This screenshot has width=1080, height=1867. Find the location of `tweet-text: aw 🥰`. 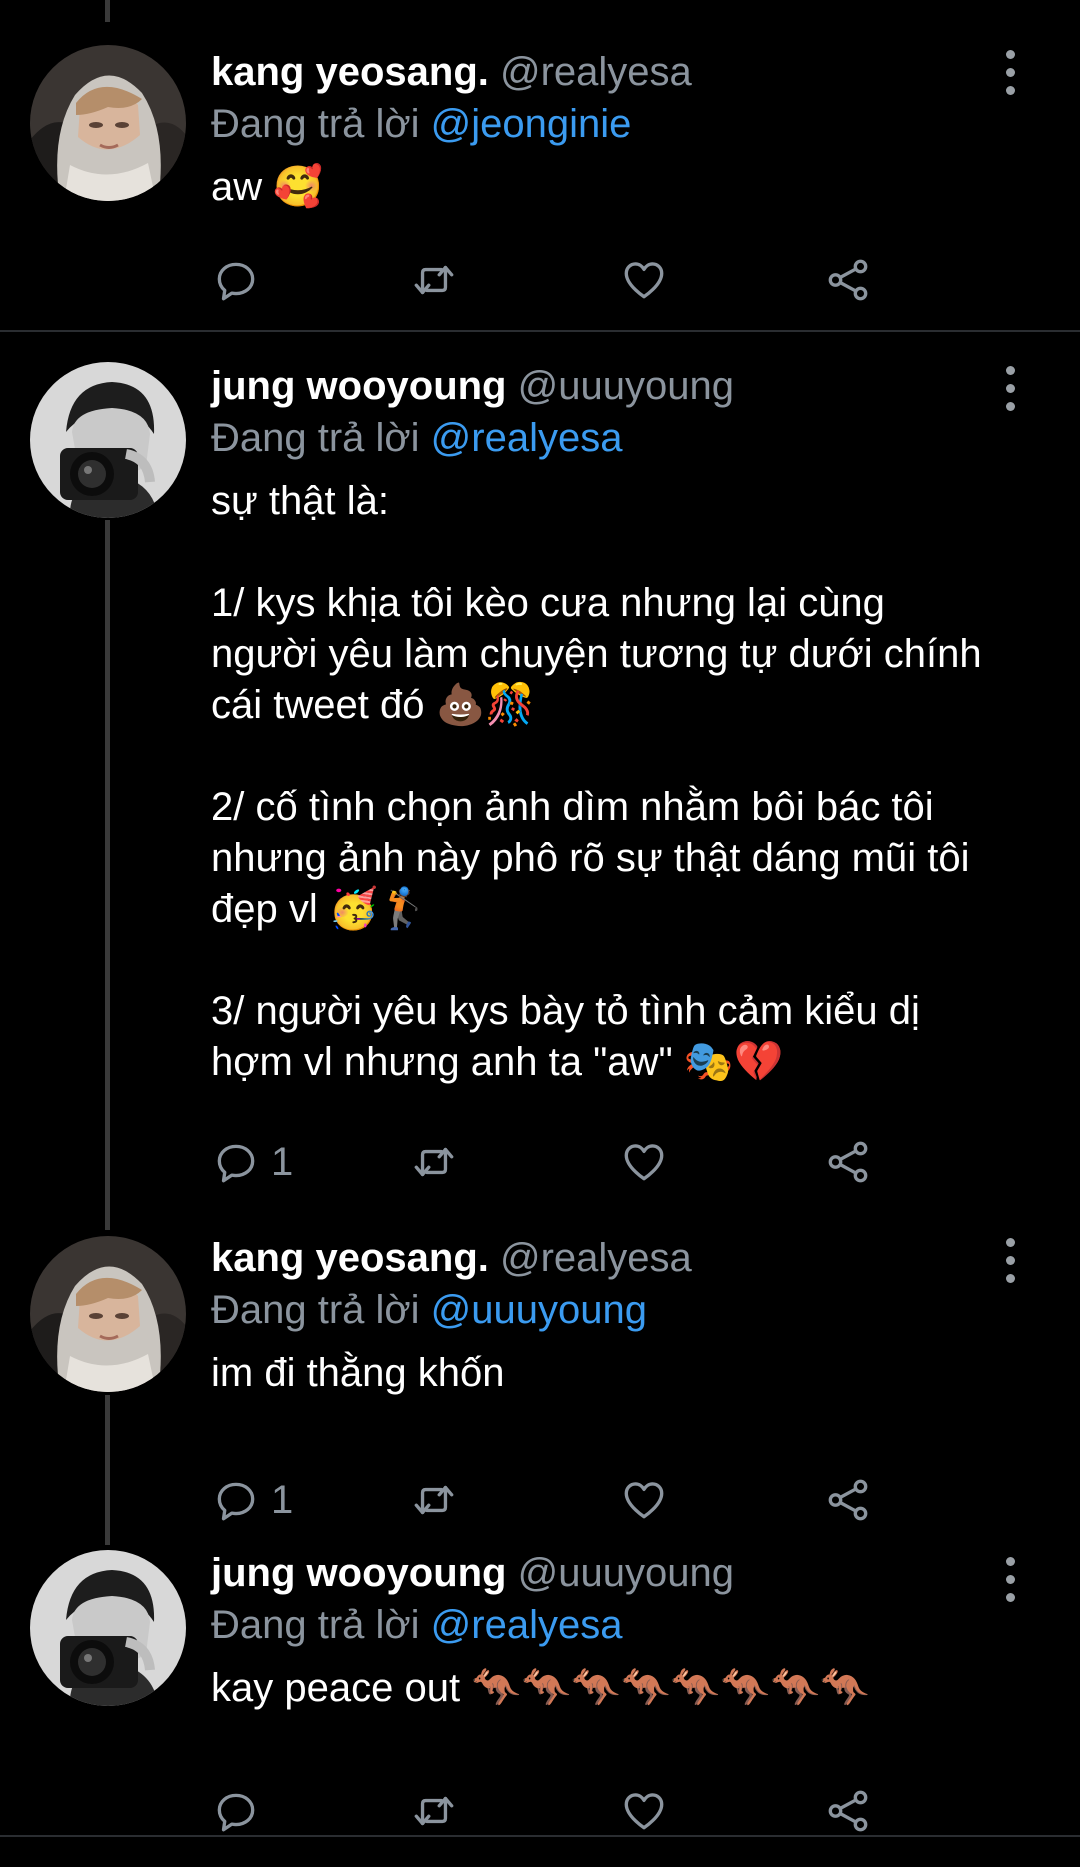

tweet-text: aw 🥰 is located at coordinates (267, 187).